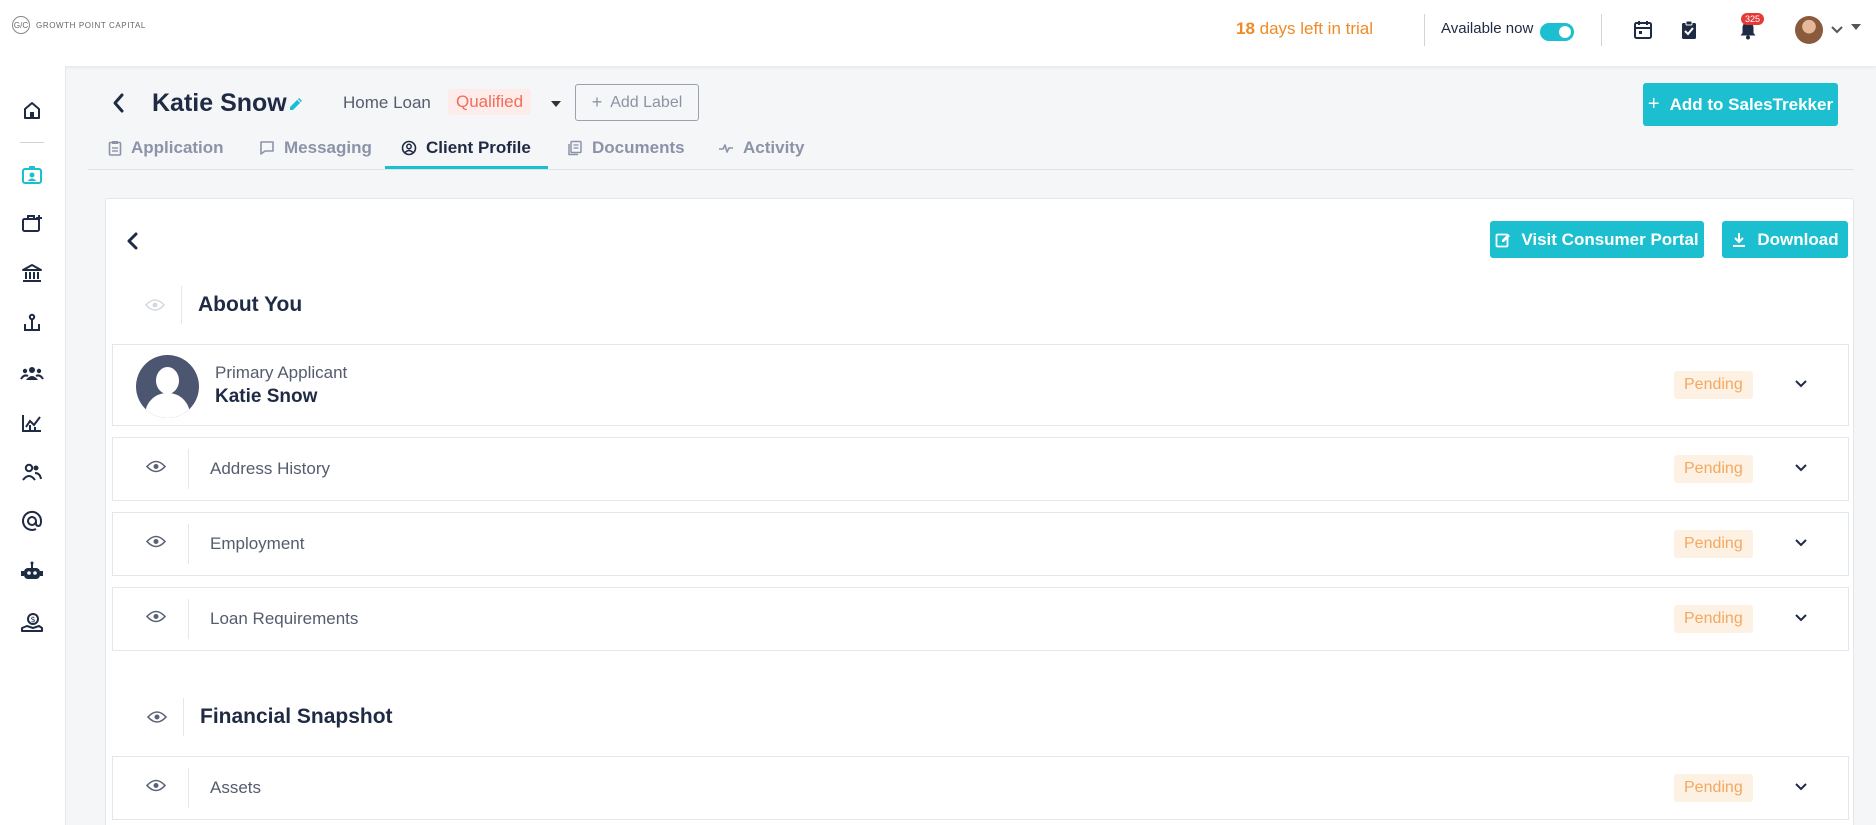 This screenshot has width=1876, height=825. I want to click on tab-label: Messaging, so click(328, 147).